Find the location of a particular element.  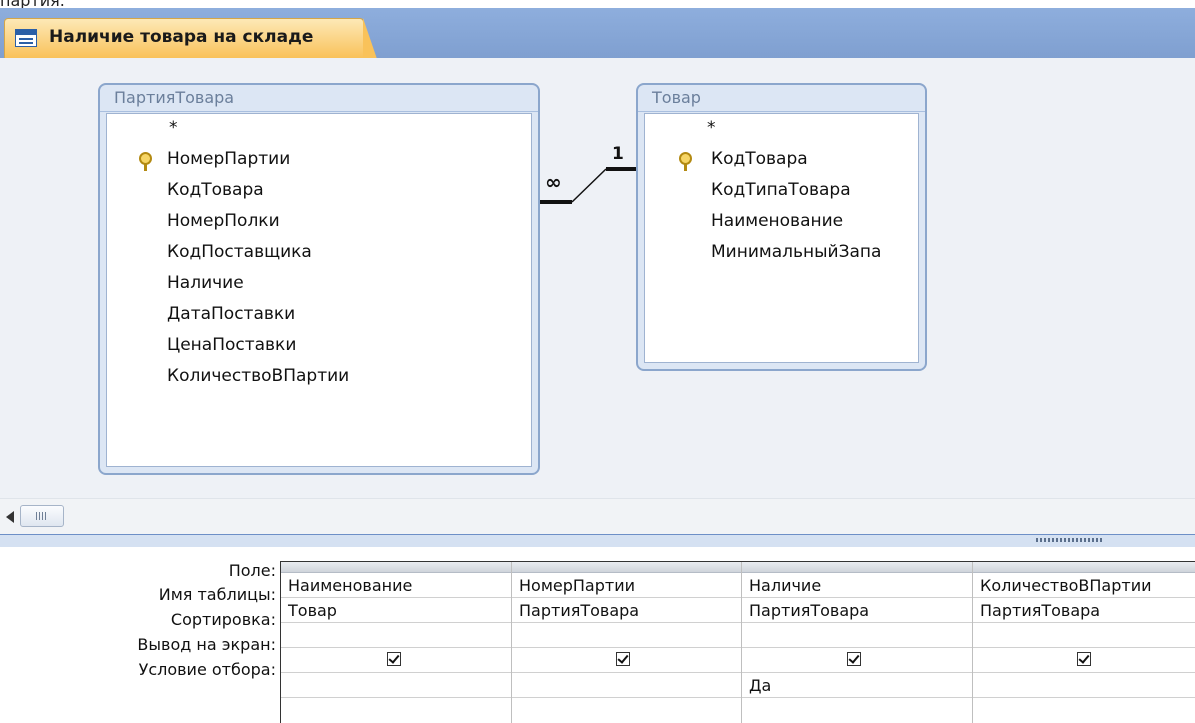

grid-column: Наименование Товар is located at coordinates (396, 642).